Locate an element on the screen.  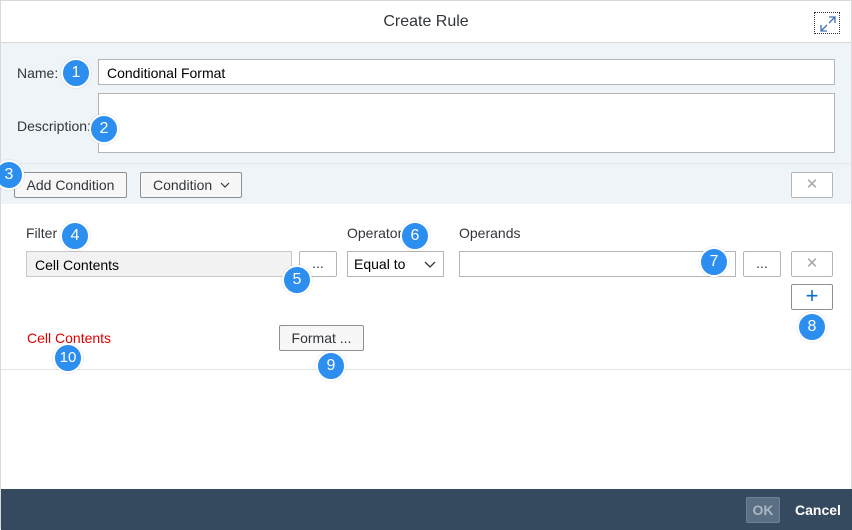
dialog-footer: OK Cancel is located at coordinates (426, 509).